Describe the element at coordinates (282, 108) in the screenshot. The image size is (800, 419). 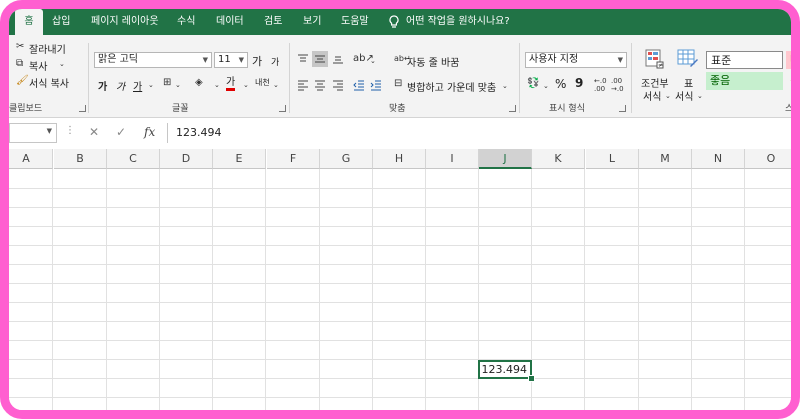
I see `font-launcher` at that location.